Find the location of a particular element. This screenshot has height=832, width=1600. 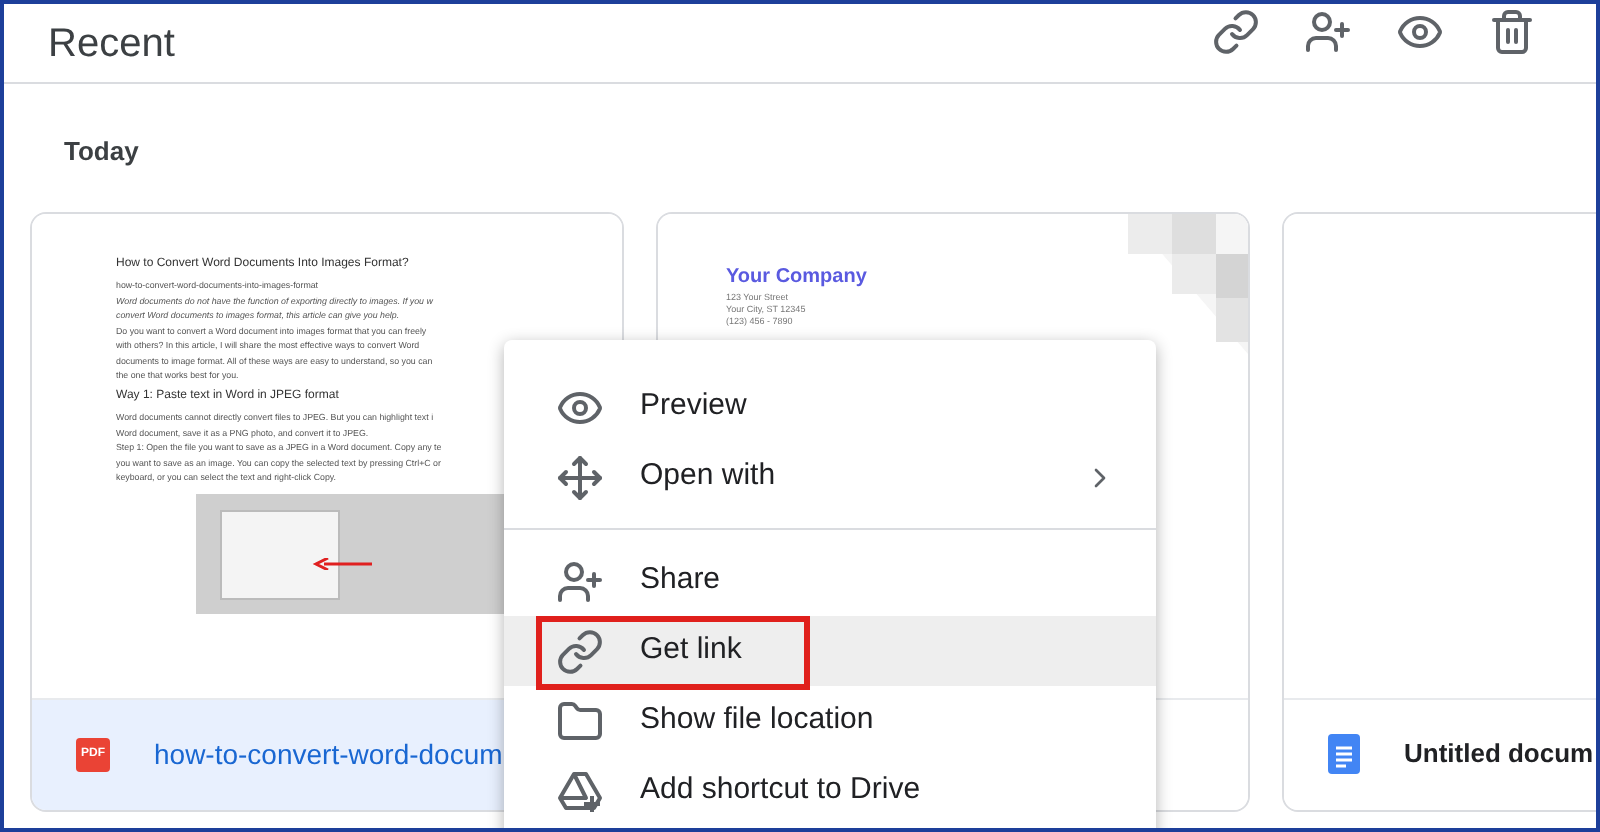

menu-item: Add shortcut to Drive is located at coordinates (830, 791).